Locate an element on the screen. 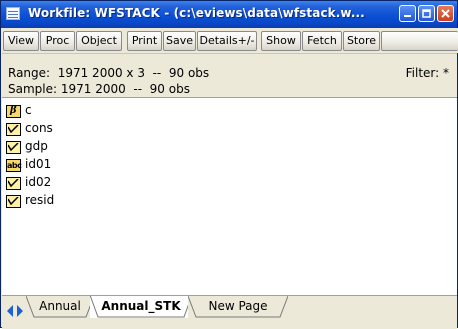 The height and width of the screenshot is (329, 458). restore-icon is located at coordinates (426, 13).